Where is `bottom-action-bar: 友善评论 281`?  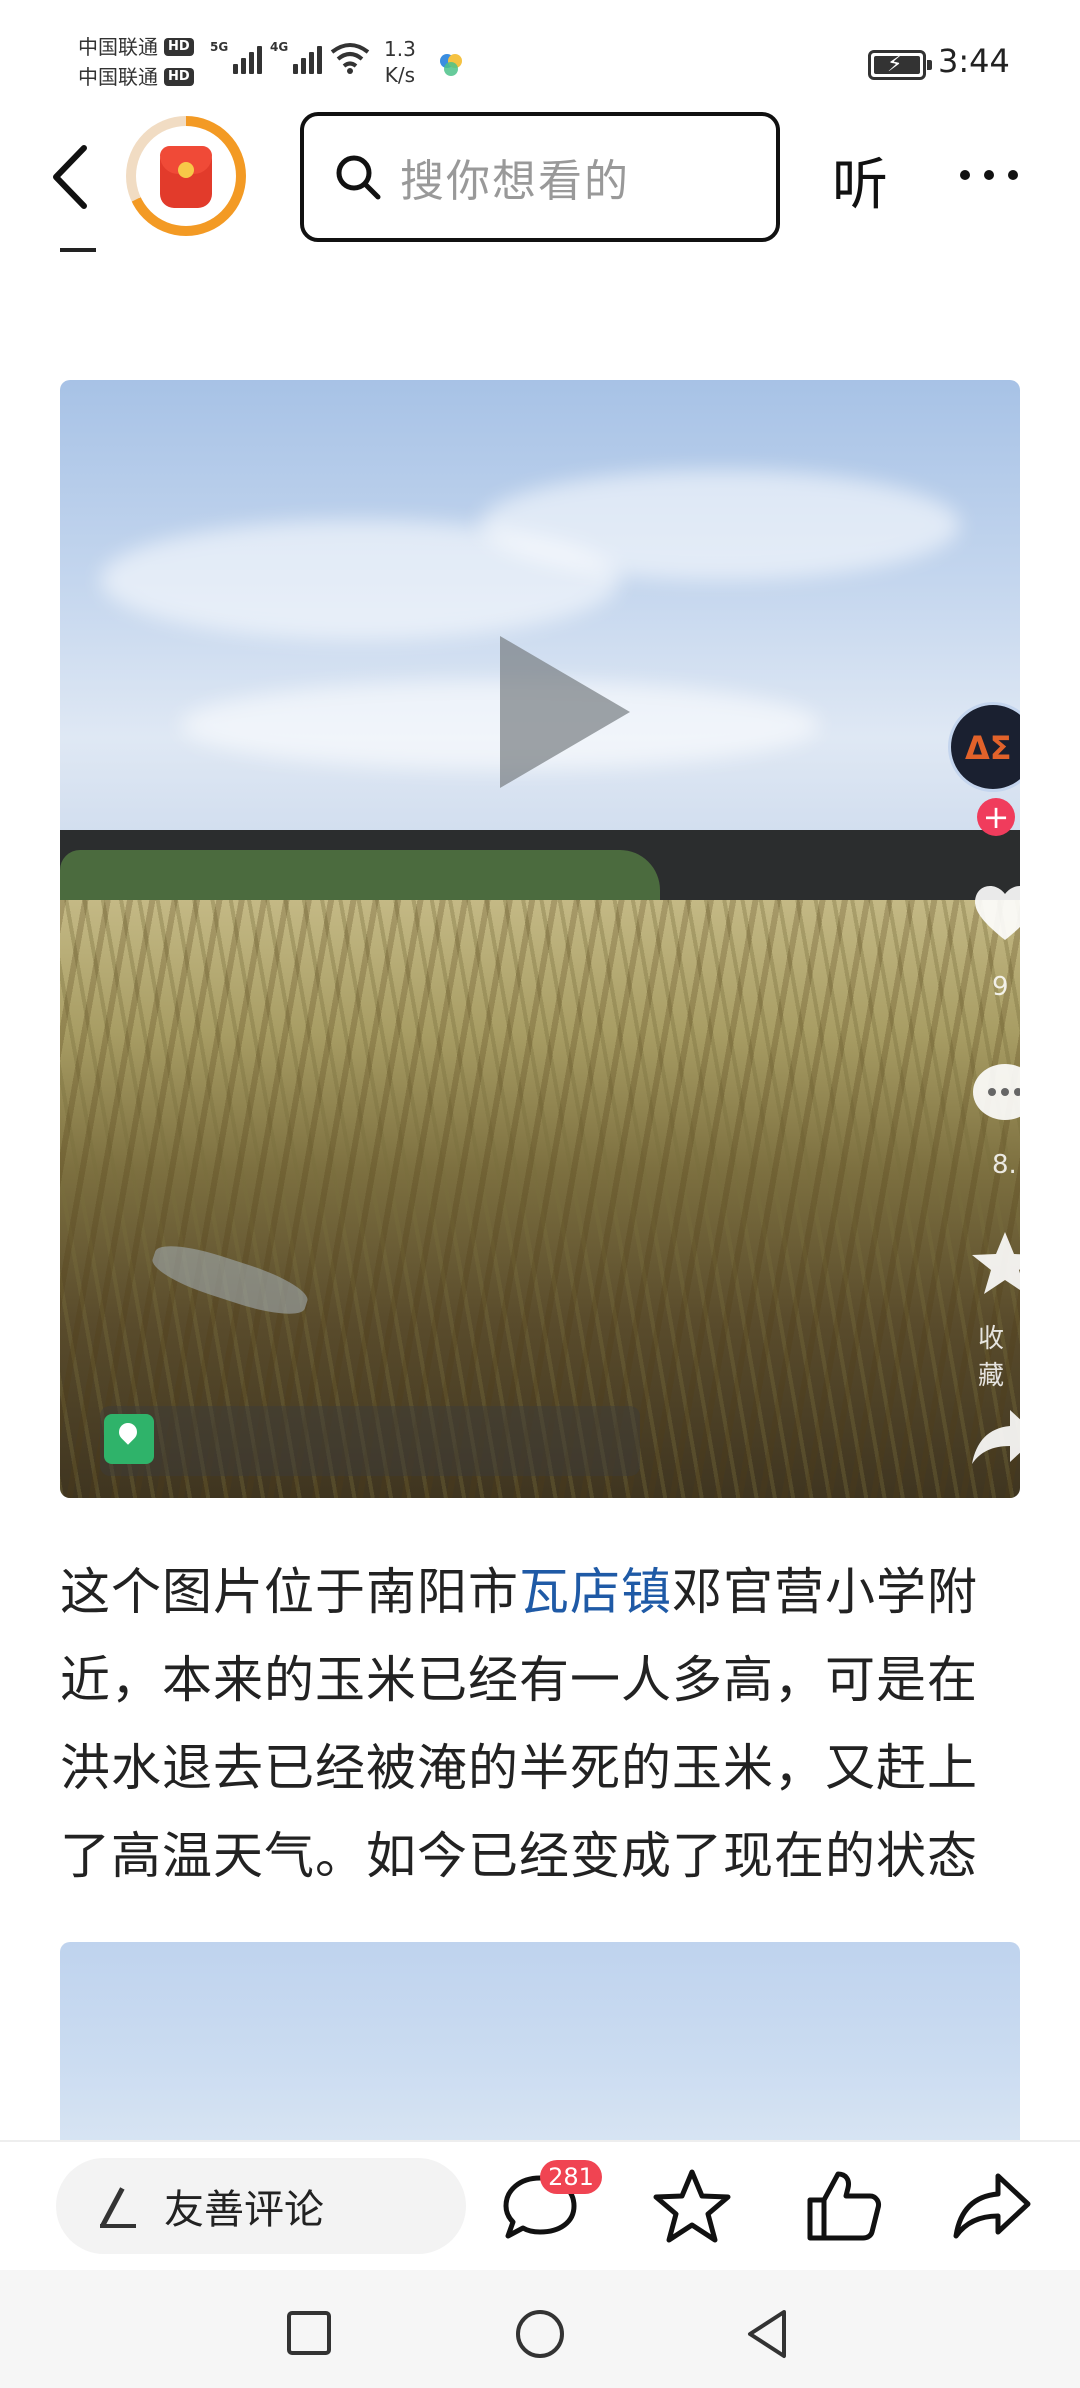 bottom-action-bar: 友善评论 281 is located at coordinates (540, 2205).